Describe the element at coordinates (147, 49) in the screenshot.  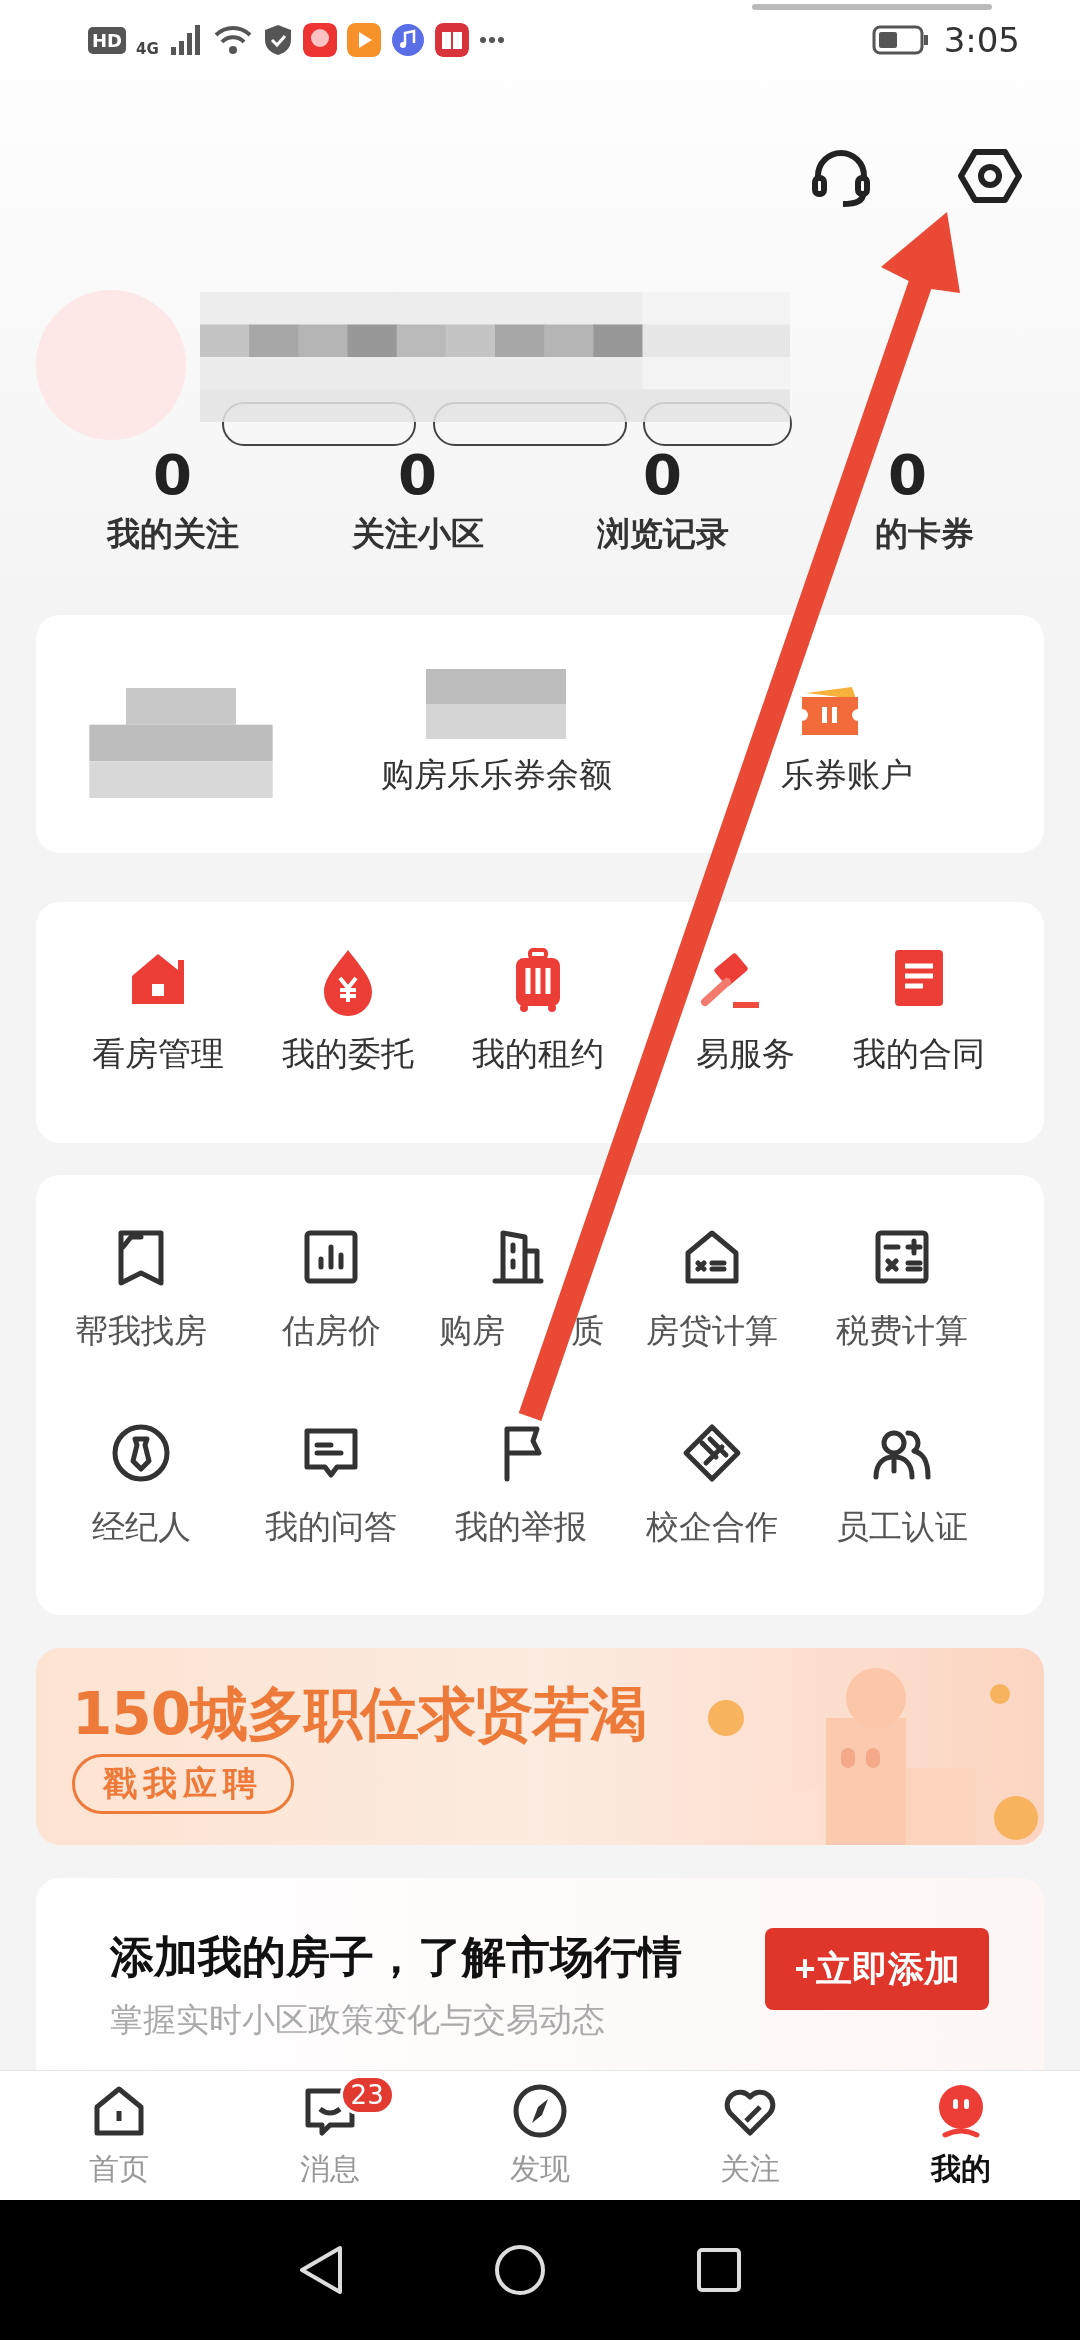
I see `network-label: 4G` at that location.